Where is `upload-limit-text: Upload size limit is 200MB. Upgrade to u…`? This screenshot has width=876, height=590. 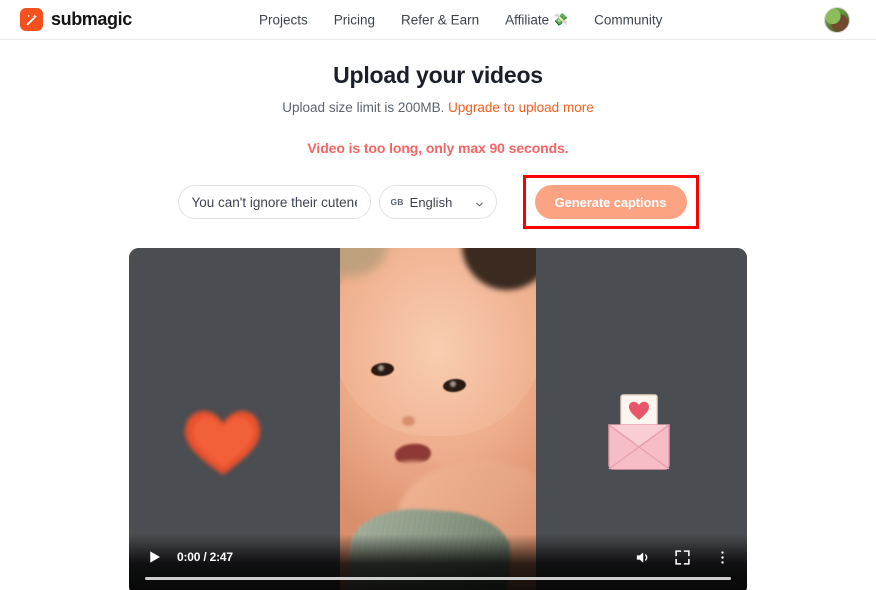
upload-limit-text: Upload size limit is 200MB. Upgrade to u… is located at coordinates (437, 107).